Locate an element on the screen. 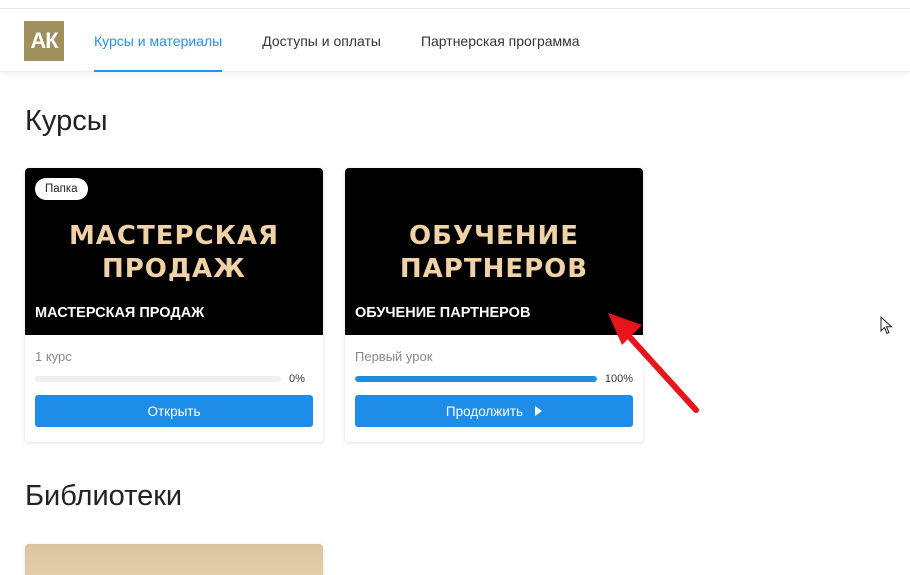 The image size is (910, 575). progress-row: 0% is located at coordinates (174, 379).